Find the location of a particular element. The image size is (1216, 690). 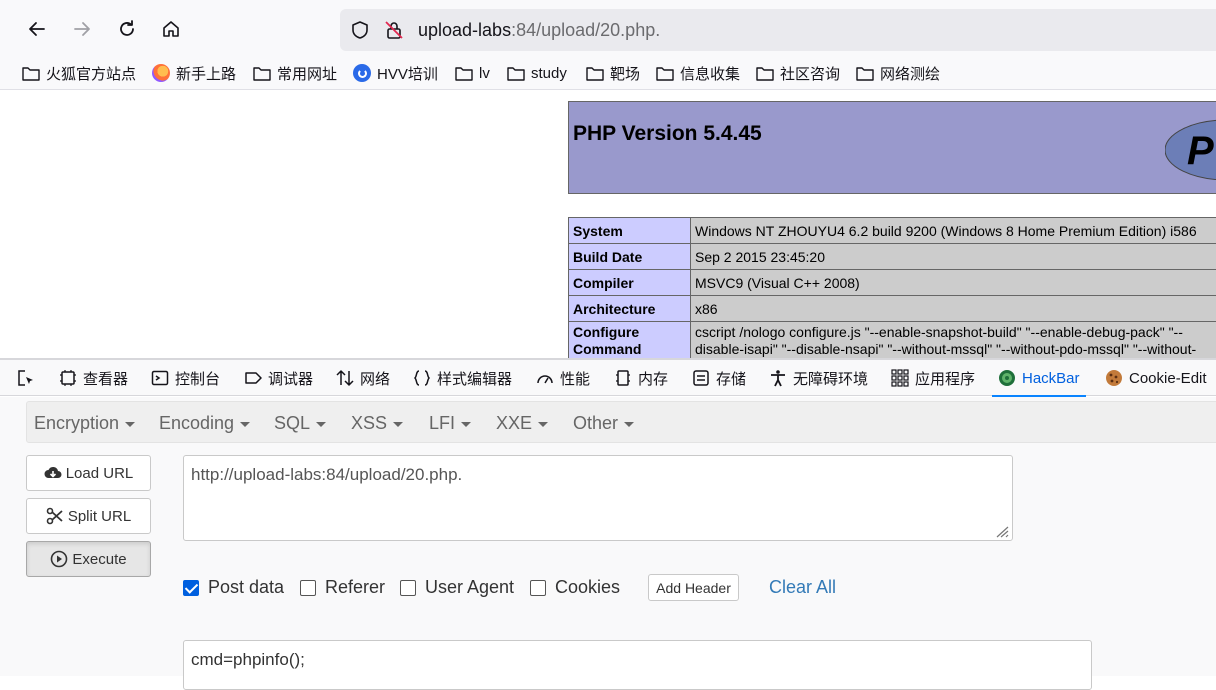

resize-grip-icon is located at coordinates (1002, 532).